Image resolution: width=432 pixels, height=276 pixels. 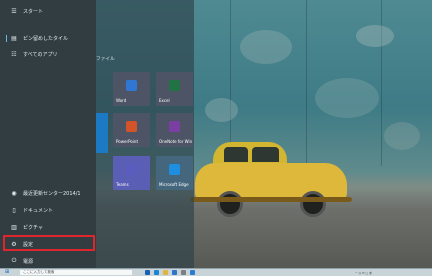 What do you see at coordinates (14, 210) in the screenshot?
I see `document-icon: ▯` at bounding box center [14, 210].